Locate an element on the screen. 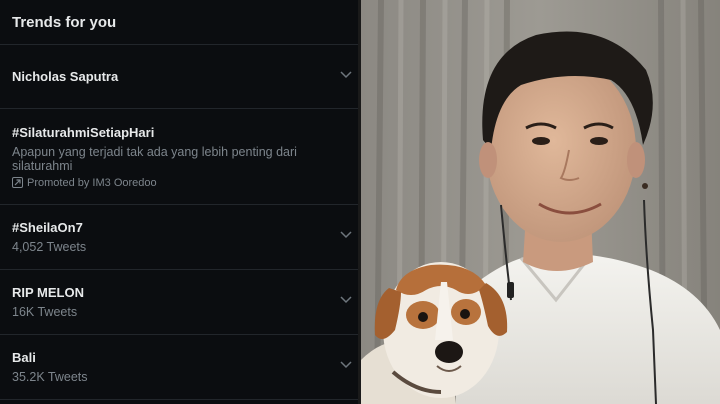 The width and height of the screenshot is (720, 404). trends-header: Trends for you is located at coordinates (179, 22).